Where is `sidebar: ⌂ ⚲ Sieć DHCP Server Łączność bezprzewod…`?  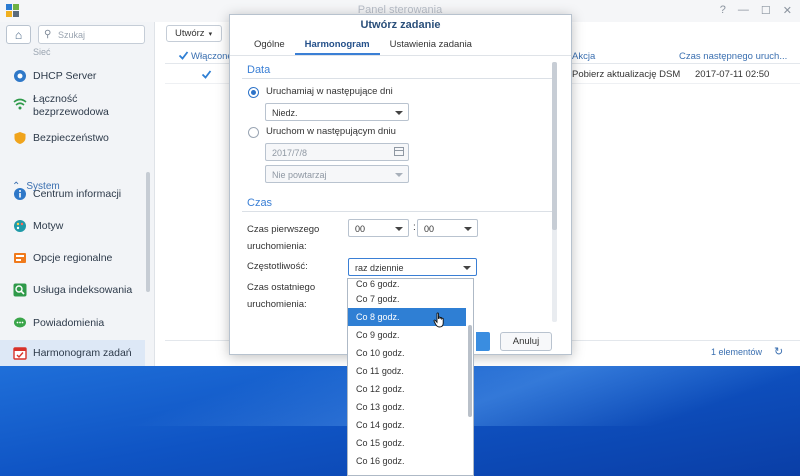
sidebar: ⌂ ⚲ Sieć DHCP Server Łączność bezprzewod… is located at coordinates (77, 194).